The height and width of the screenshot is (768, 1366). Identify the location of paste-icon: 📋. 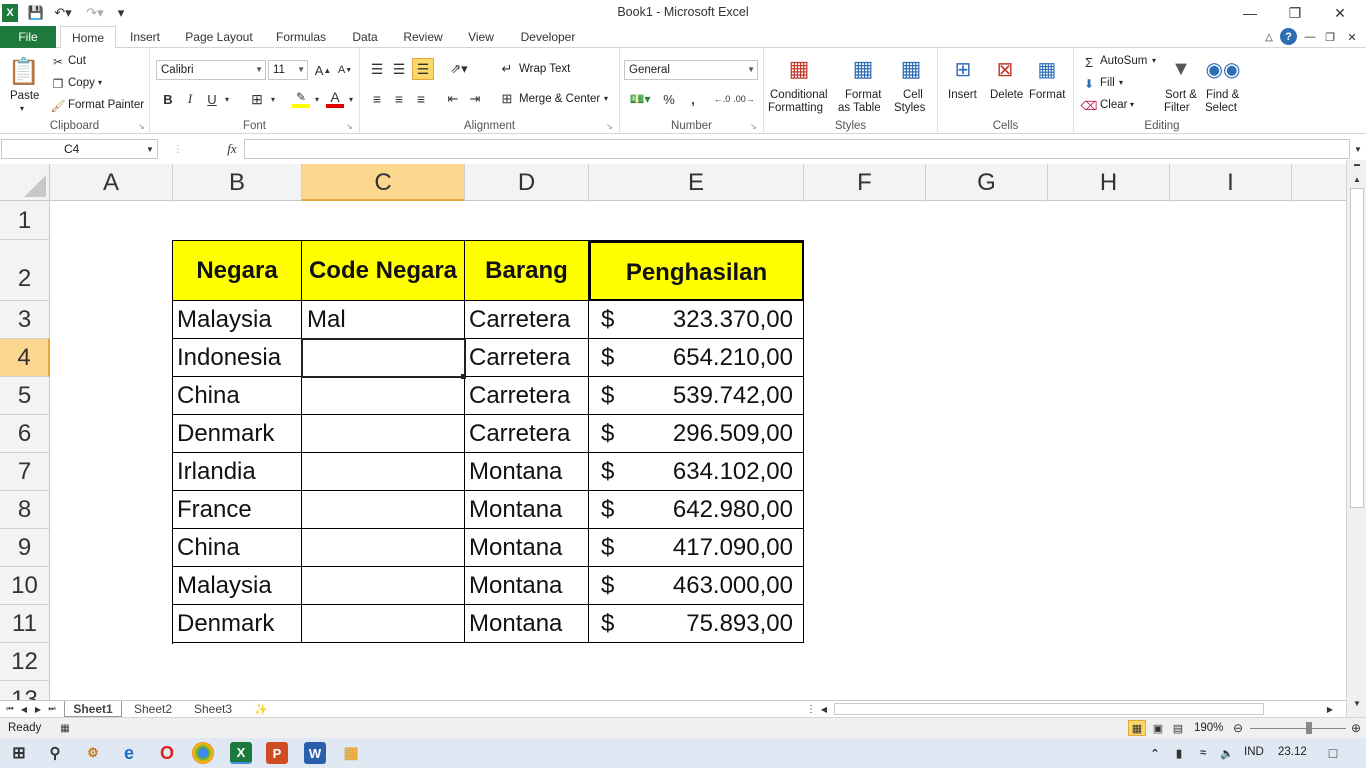
(24, 71).